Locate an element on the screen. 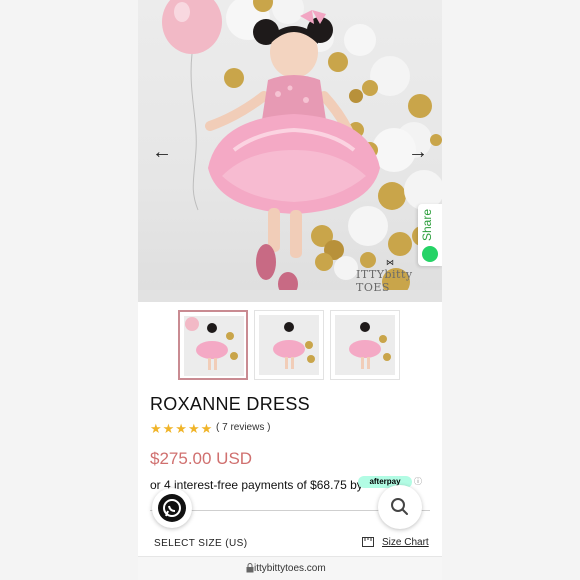  lock-icon is located at coordinates (250, 569).